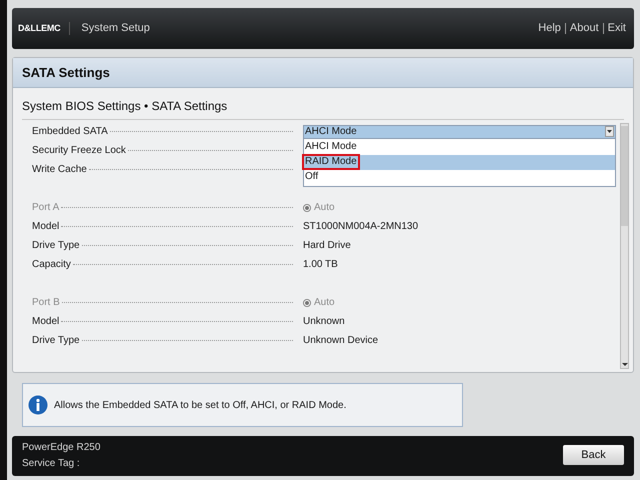 The width and height of the screenshot is (640, 480). I want to click on setting-value: ST1000NM004A-2MN130, so click(360, 227).